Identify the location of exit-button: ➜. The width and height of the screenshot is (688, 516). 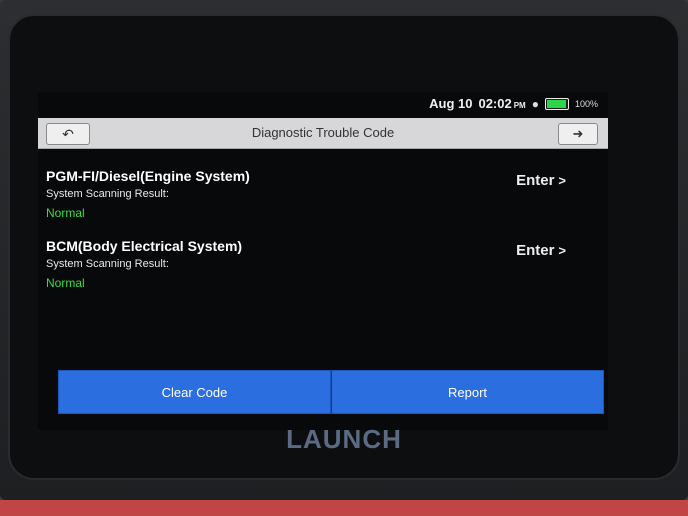
(578, 134).